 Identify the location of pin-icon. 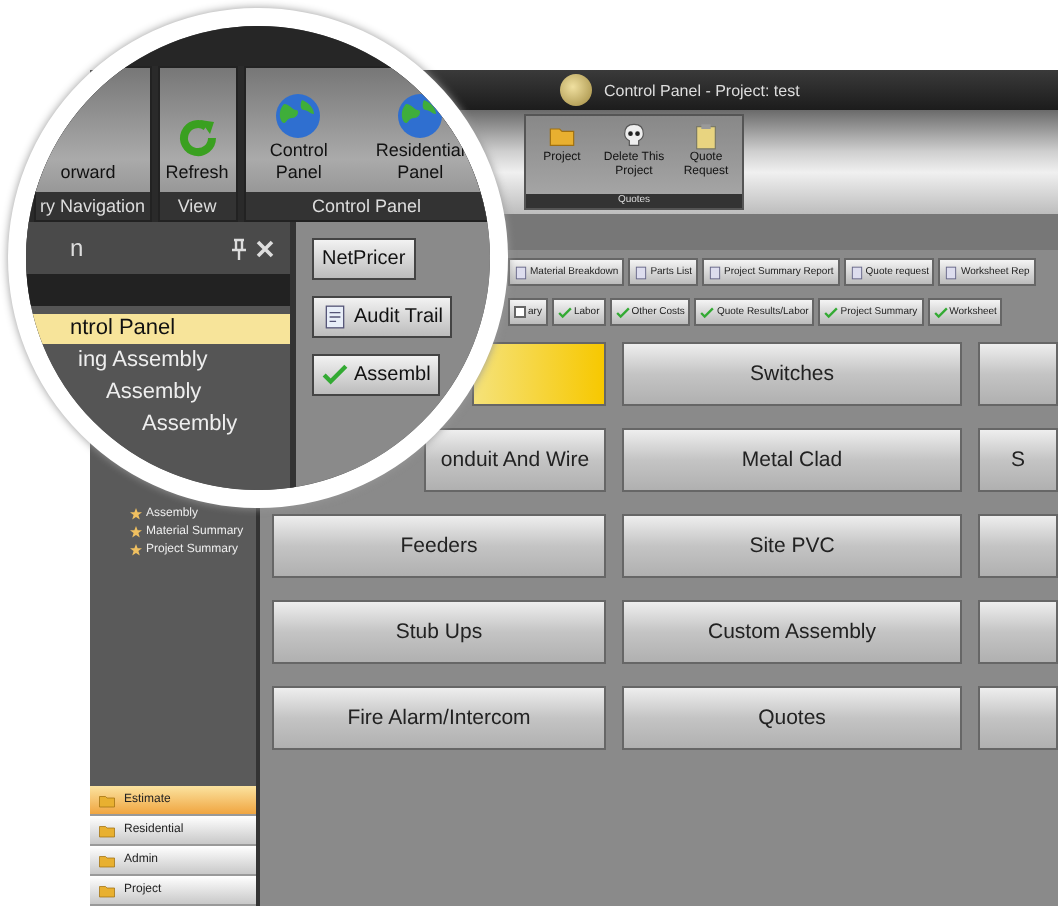
(239, 248).